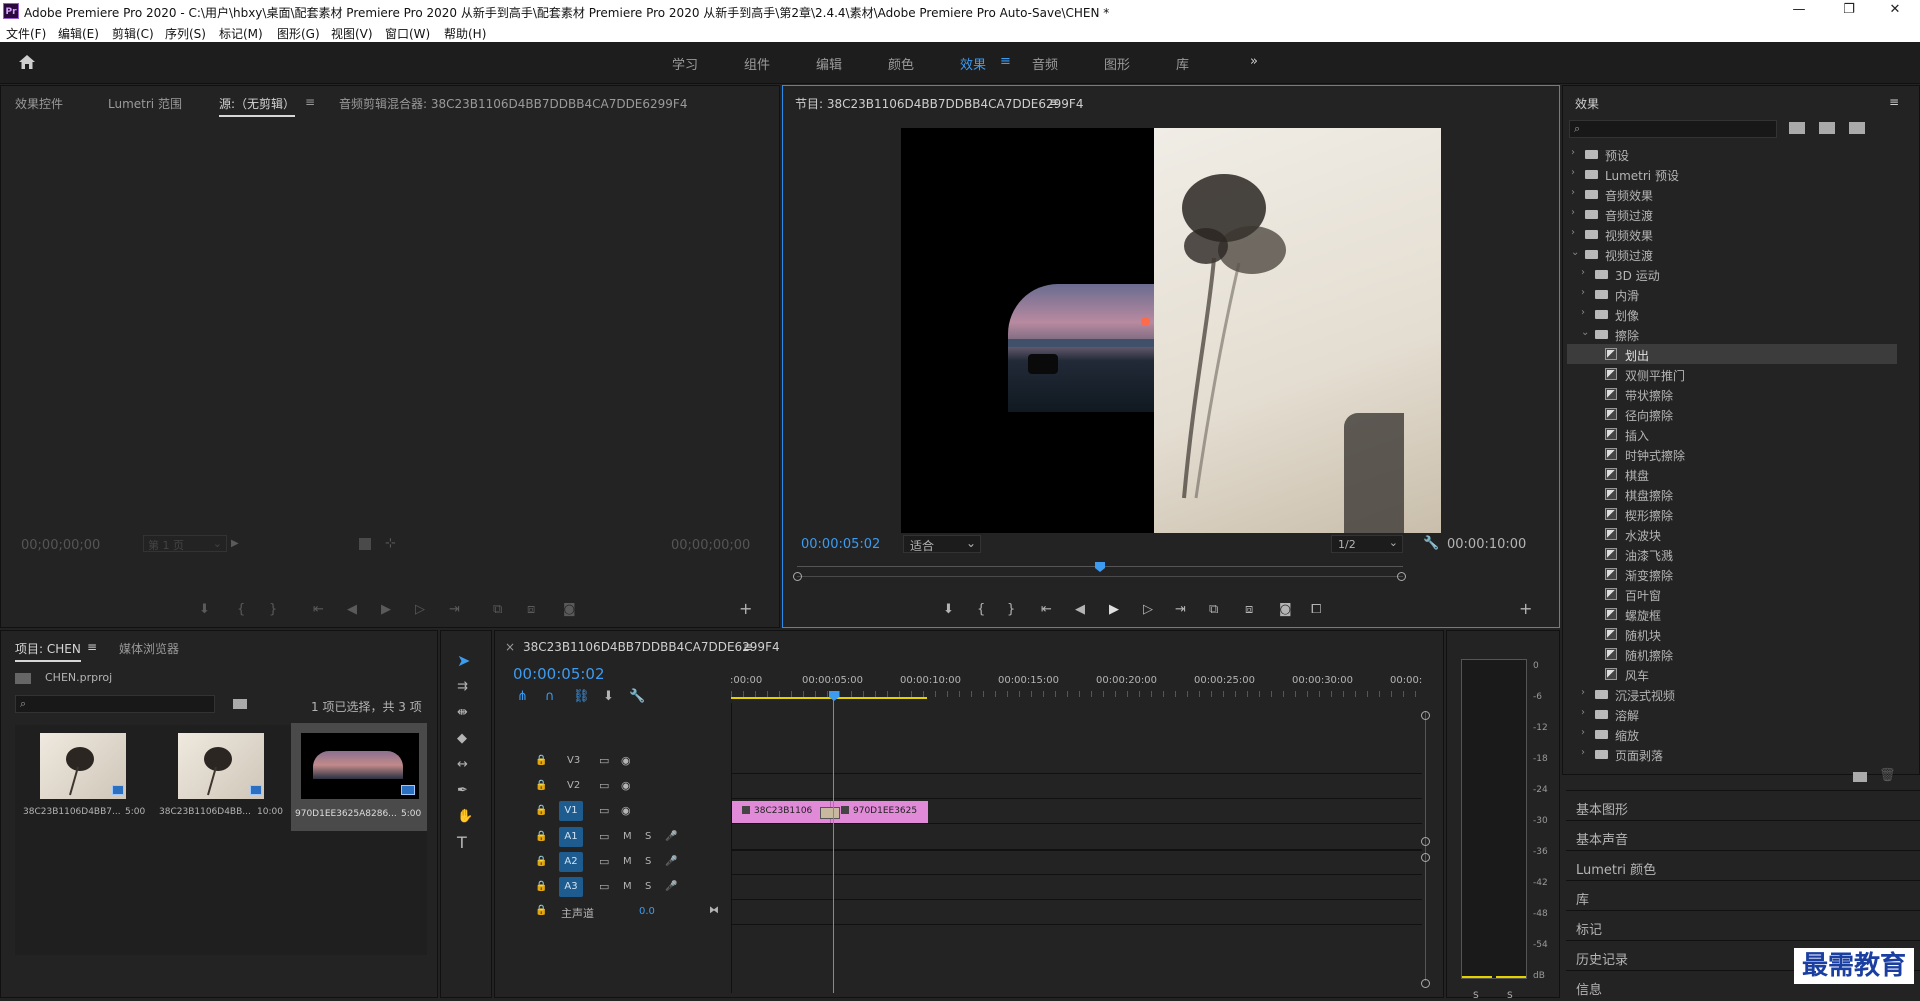 This screenshot has width=1920, height=1001. What do you see at coordinates (1732, 494) in the screenshot?
I see `effect-item: 棋盘擦除` at bounding box center [1732, 494].